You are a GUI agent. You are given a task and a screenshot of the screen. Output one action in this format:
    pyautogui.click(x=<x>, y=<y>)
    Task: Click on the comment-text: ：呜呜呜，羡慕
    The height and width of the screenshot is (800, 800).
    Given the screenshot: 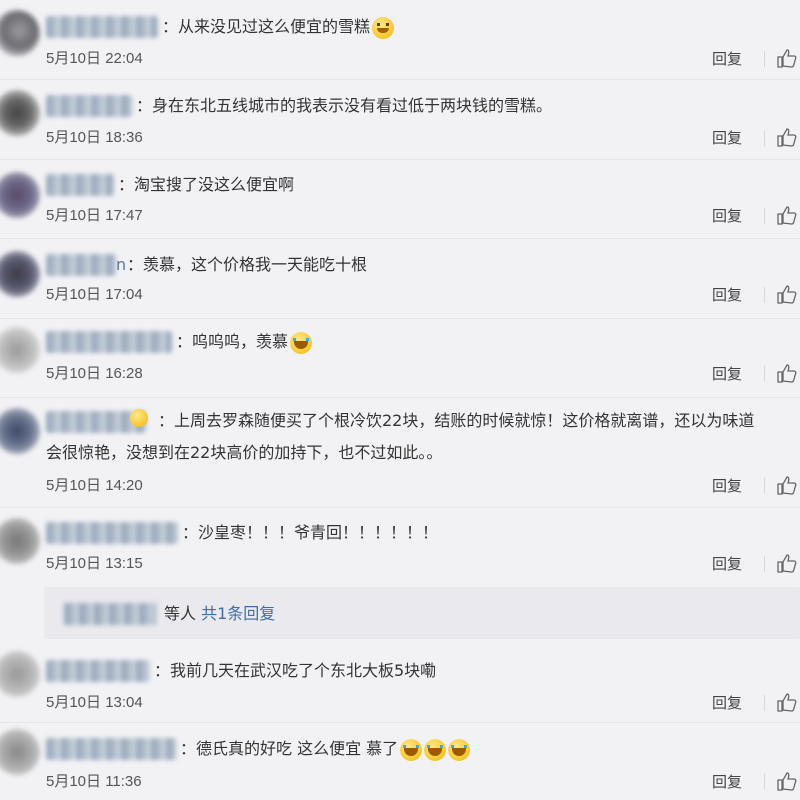 What is the action you would take?
    pyautogui.click(x=244, y=342)
    